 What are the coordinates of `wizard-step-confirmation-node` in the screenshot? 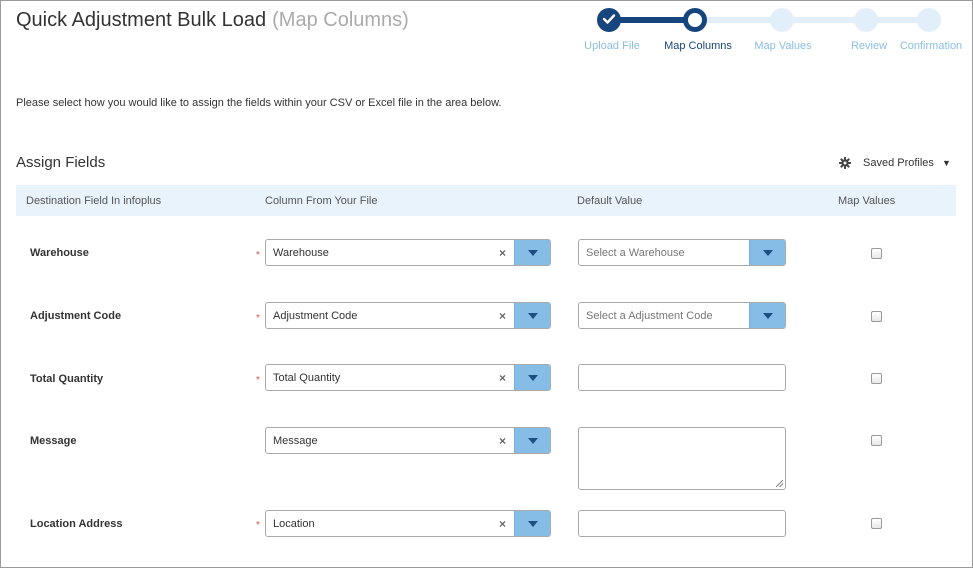 It's located at (929, 20).